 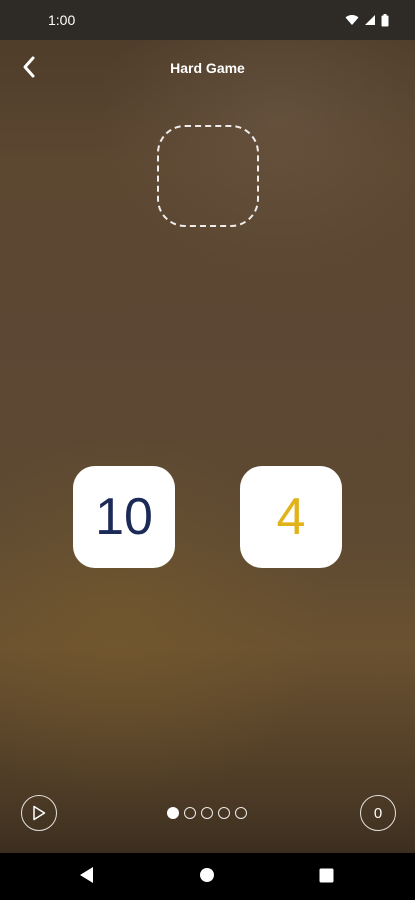 I want to click on bottom-controls: 0, so click(x=207, y=815).